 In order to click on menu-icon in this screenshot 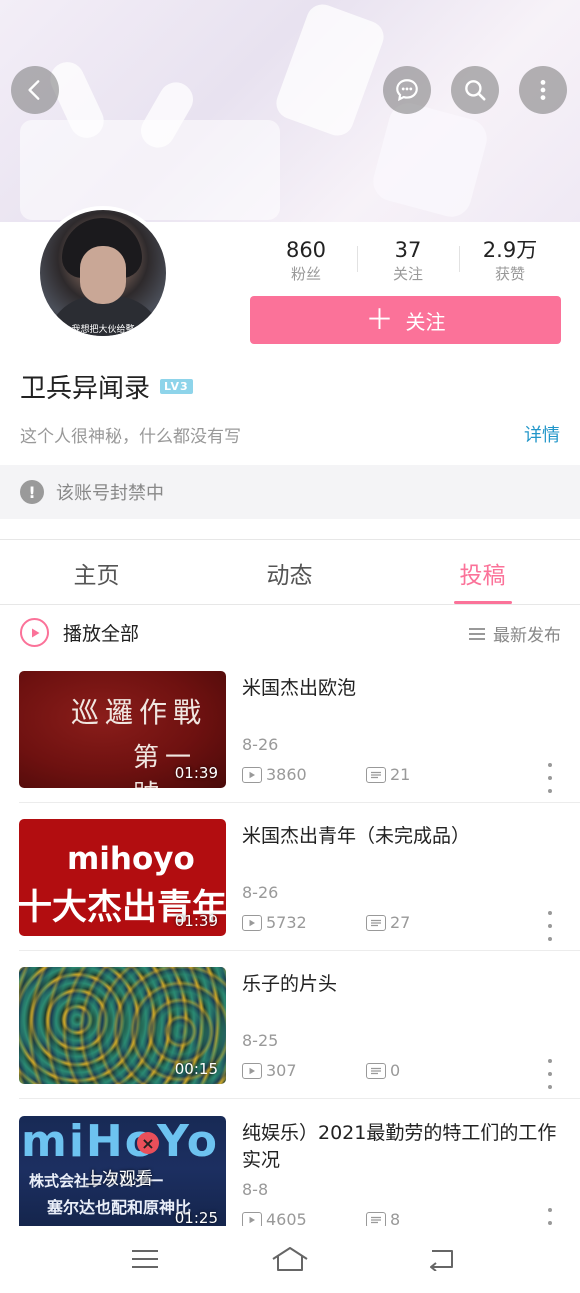, I will do `click(145, 1259)`.